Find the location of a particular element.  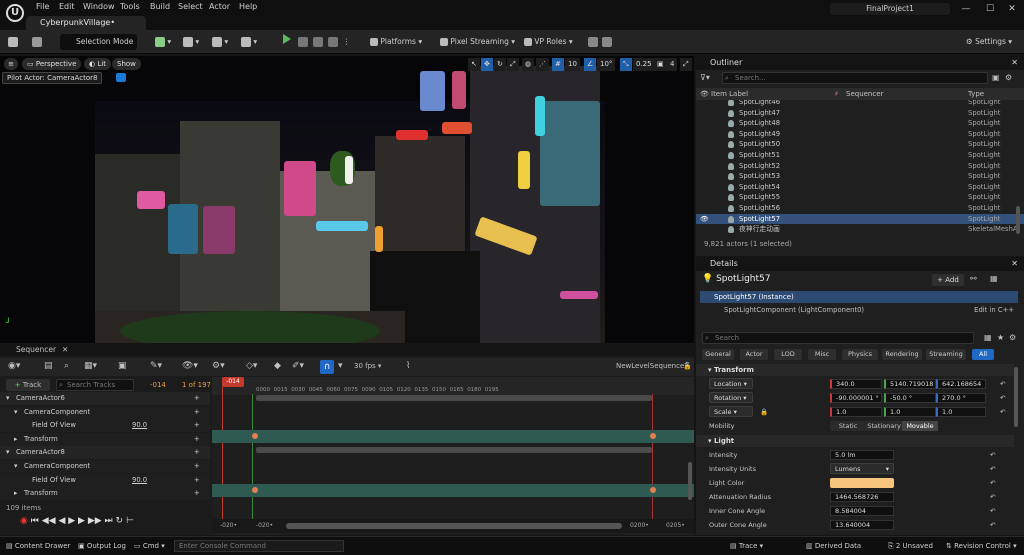

location-dropdown: Location ▾ is located at coordinates (731, 383).